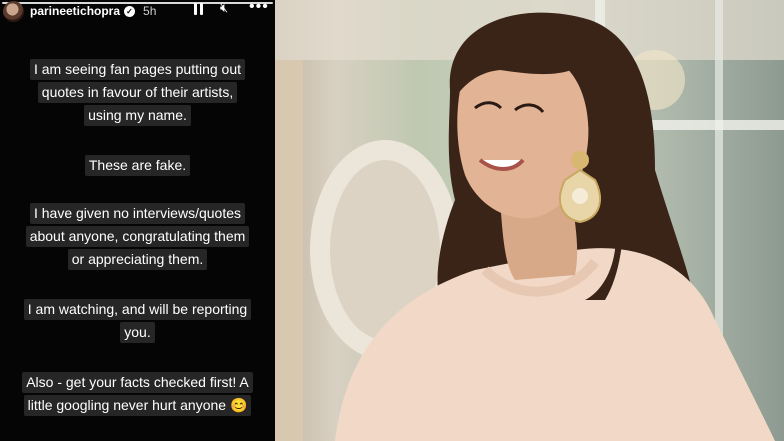 This screenshot has height=441, width=784. What do you see at coordinates (150, 11) in the screenshot?
I see `post-time: 5h` at bounding box center [150, 11].